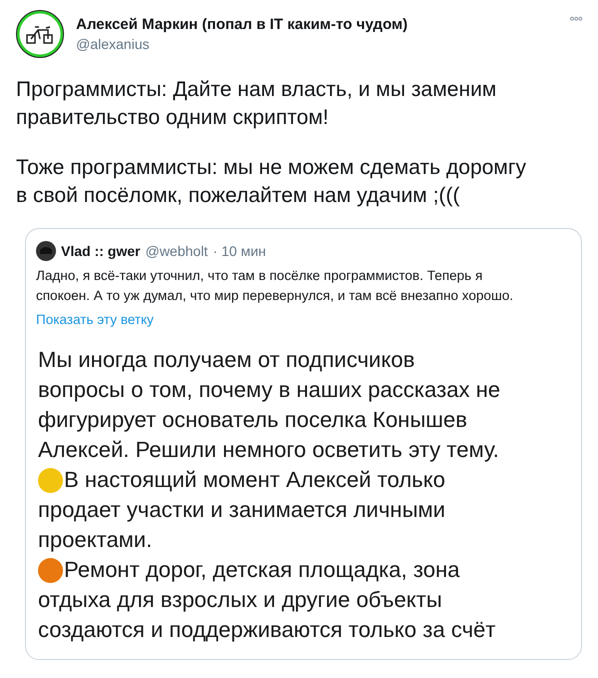 The image size is (598, 678). Describe the element at coordinates (176, 251) in the screenshot. I see `quoted-author-handle: @webholt` at that location.